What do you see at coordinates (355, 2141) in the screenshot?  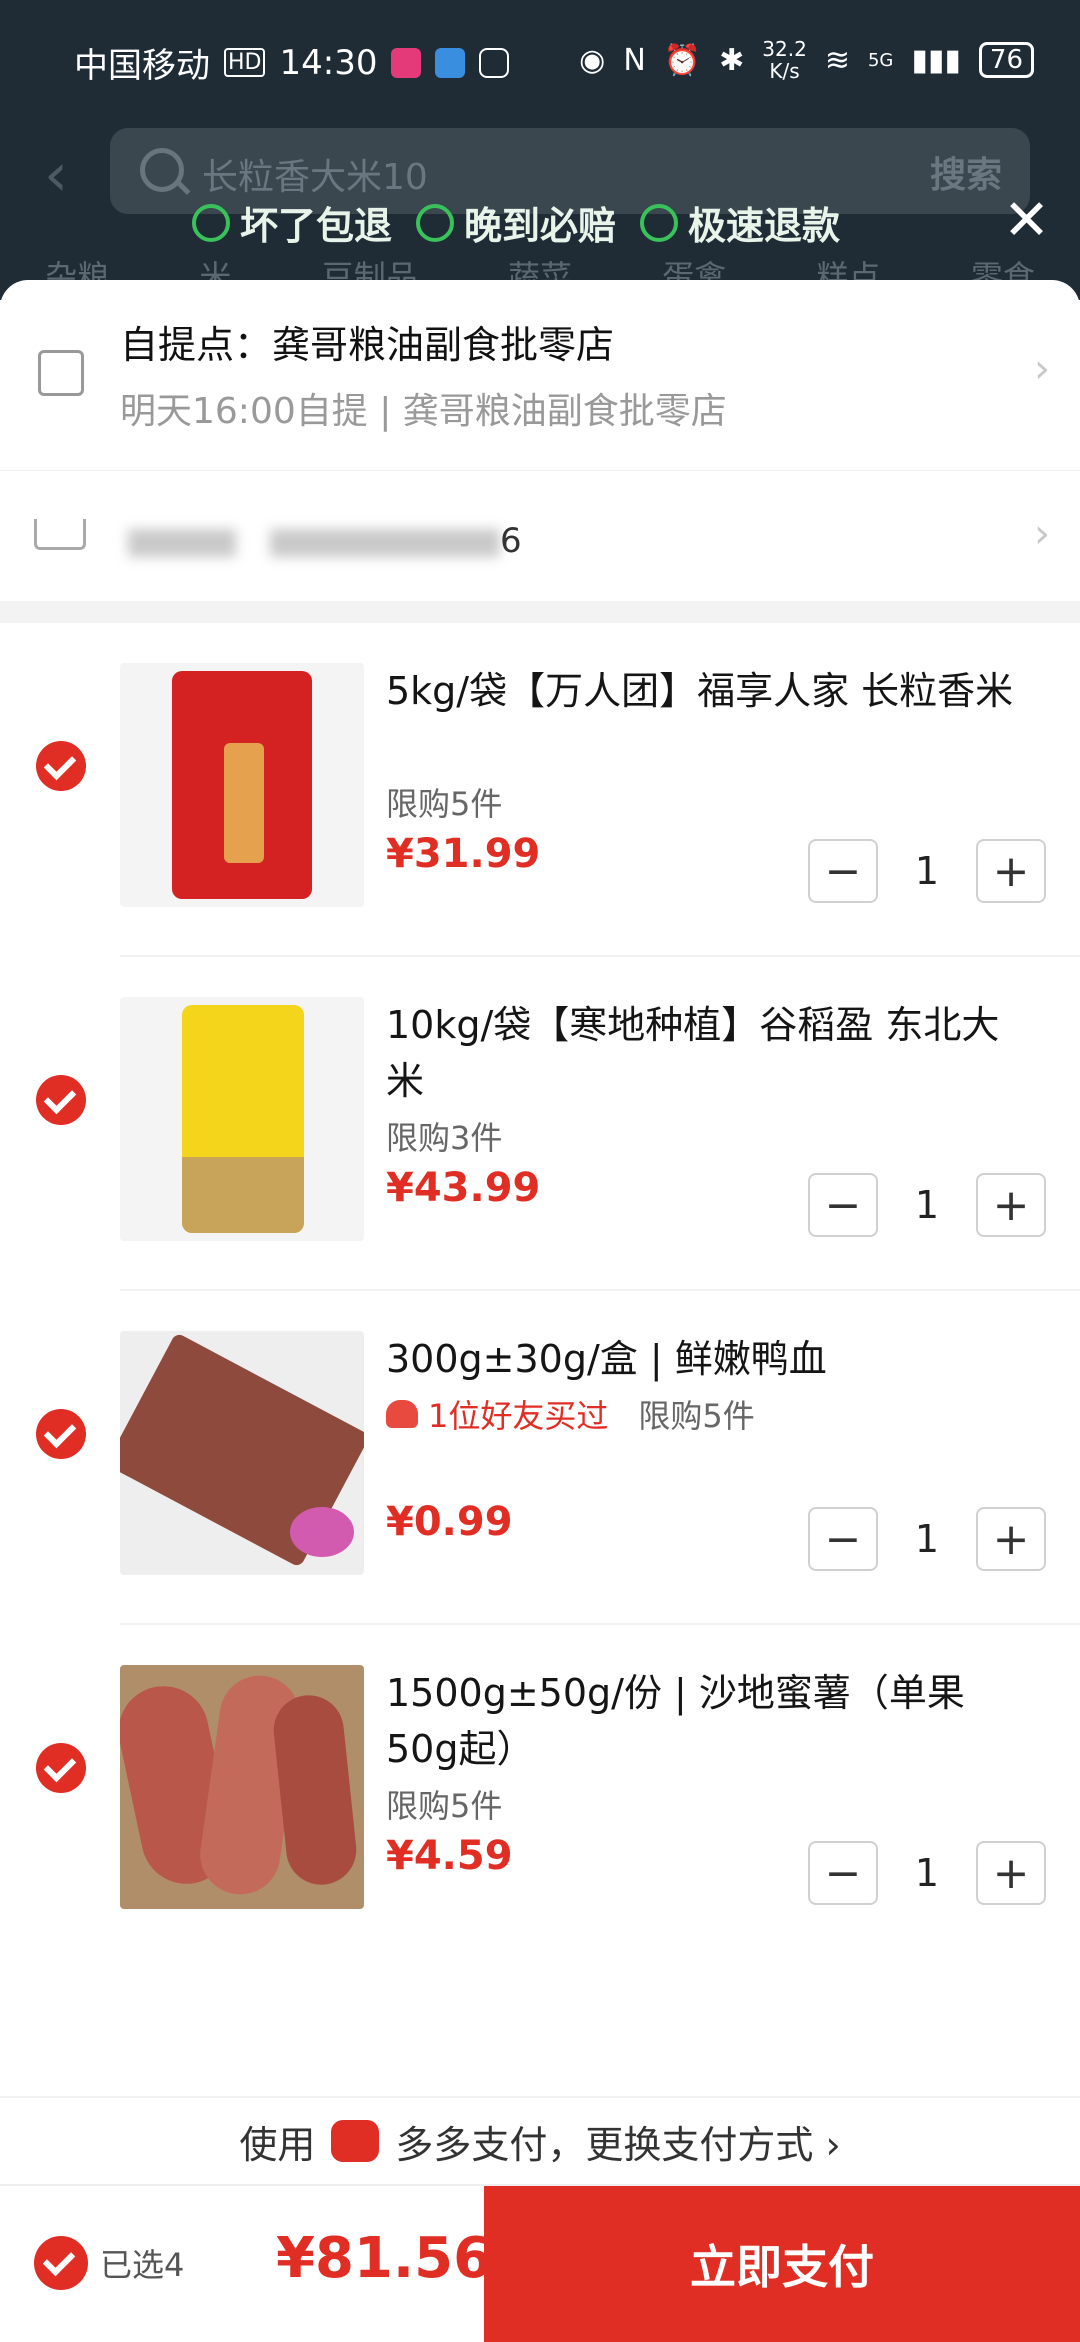 I see `duoduo-pay-icon` at bounding box center [355, 2141].